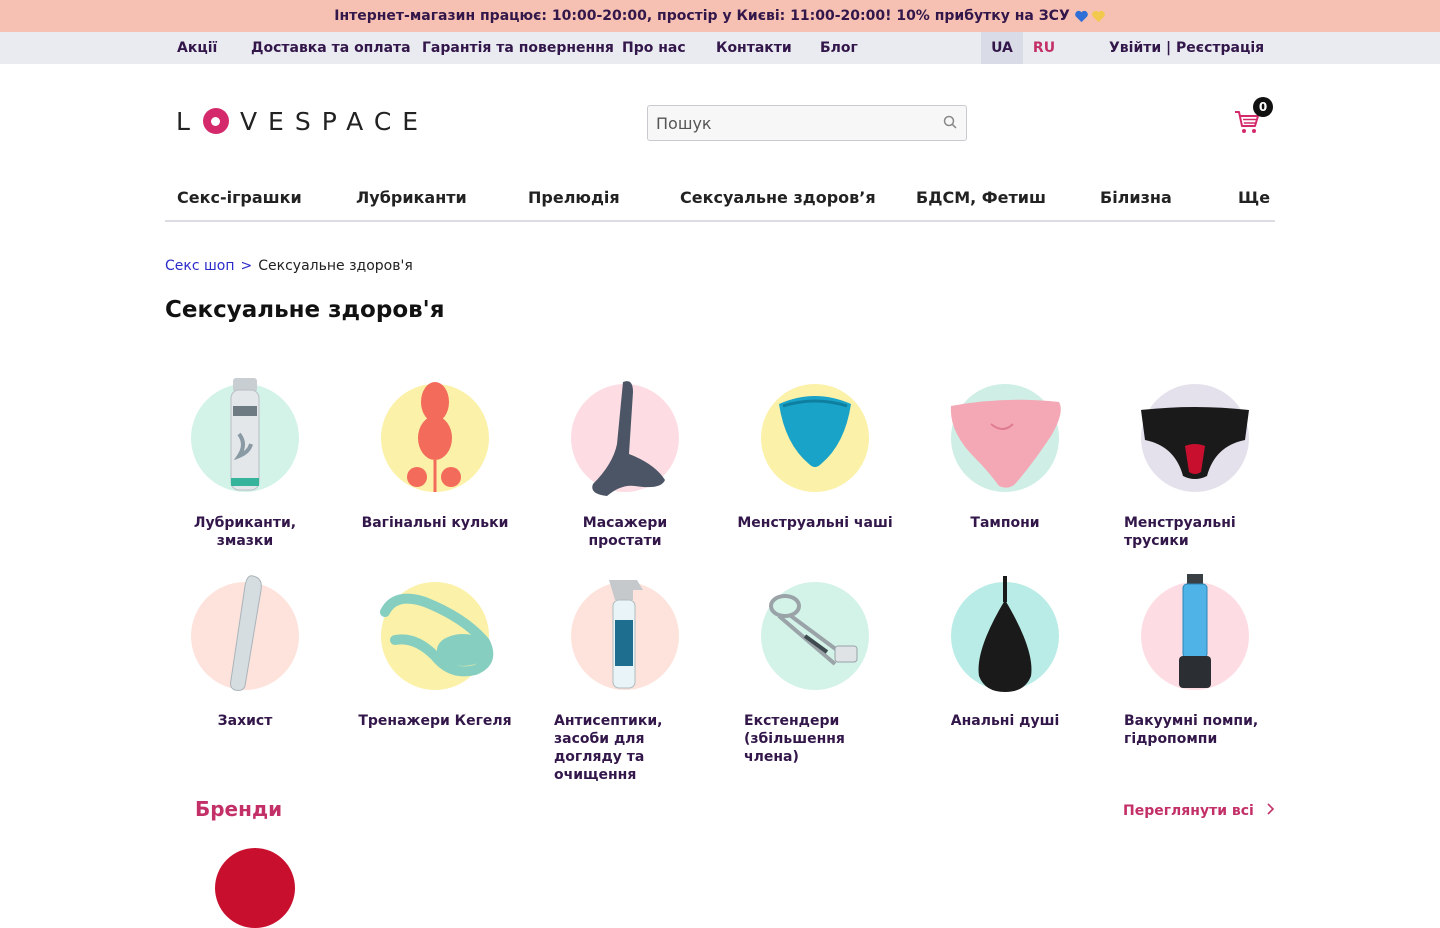 The height and width of the screenshot is (928, 1440). I want to click on brands-title: Бренди, so click(239, 809).